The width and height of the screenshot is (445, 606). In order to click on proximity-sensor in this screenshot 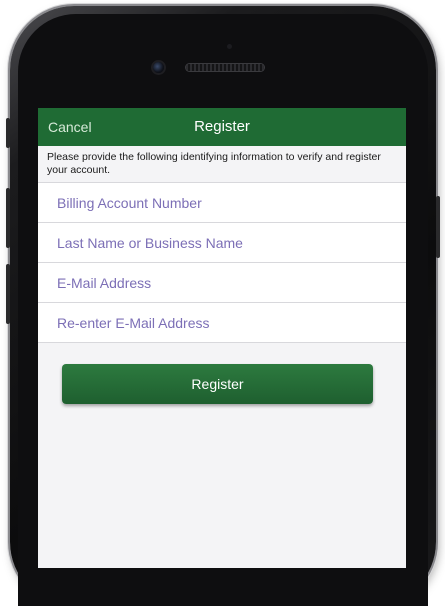, I will do `click(229, 46)`.